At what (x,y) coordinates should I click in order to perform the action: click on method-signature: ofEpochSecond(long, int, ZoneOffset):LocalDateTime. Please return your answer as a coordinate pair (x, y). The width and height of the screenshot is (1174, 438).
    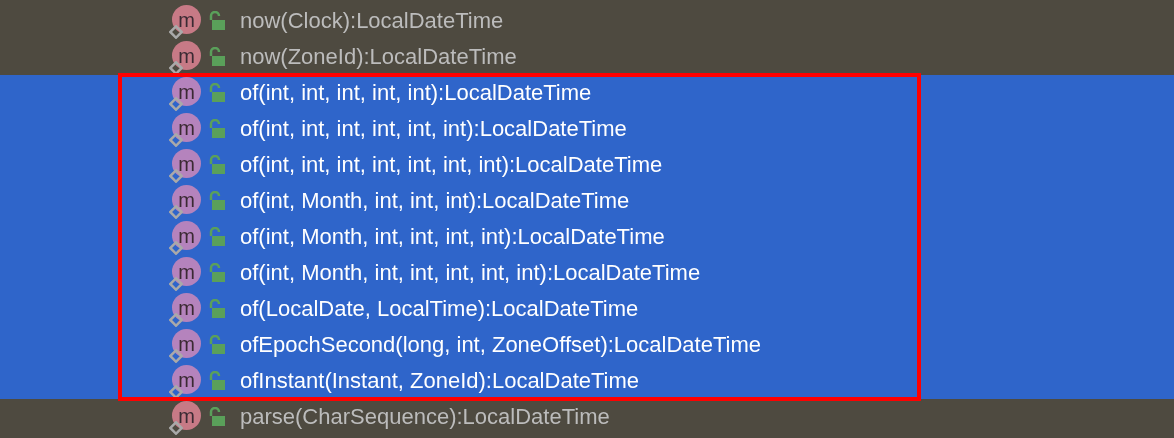
    Looking at the image, I should click on (500, 345).